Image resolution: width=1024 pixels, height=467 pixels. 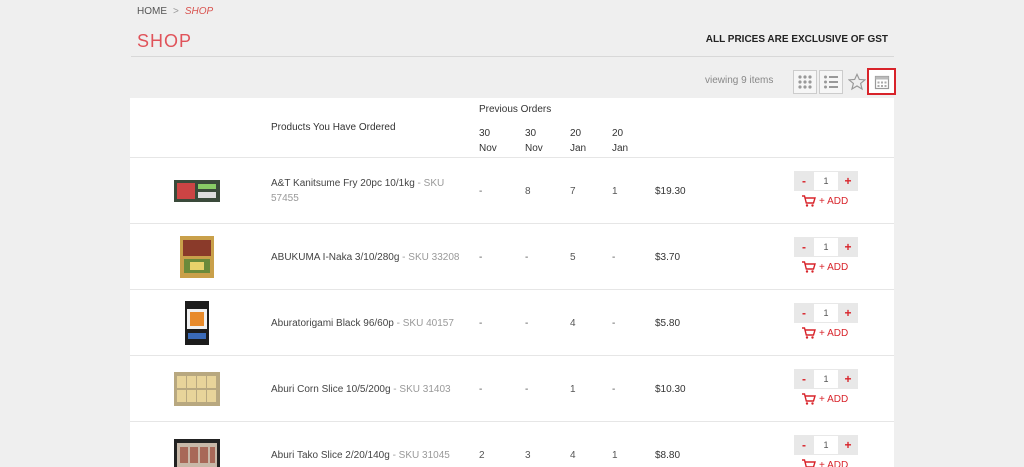 I want to click on product-sku: - SKU 31045, so click(x=419, y=455).